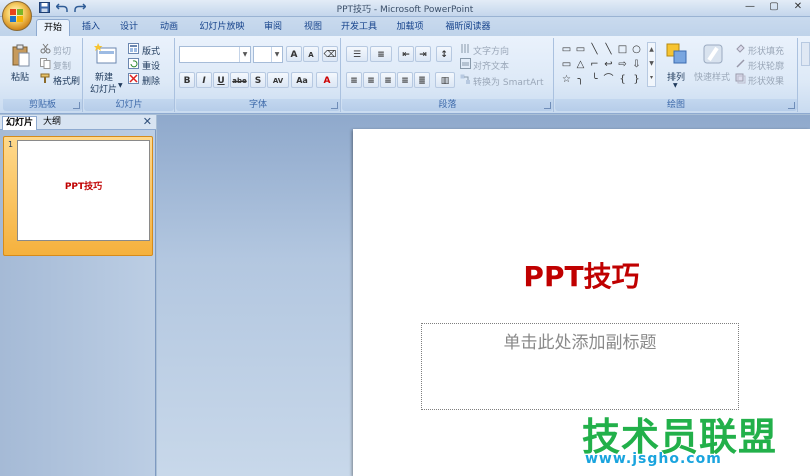 The width and height of the screenshot is (810, 476). Describe the element at coordinates (636, 79) in the screenshot. I see `shape-right-brace-icon: }` at that location.